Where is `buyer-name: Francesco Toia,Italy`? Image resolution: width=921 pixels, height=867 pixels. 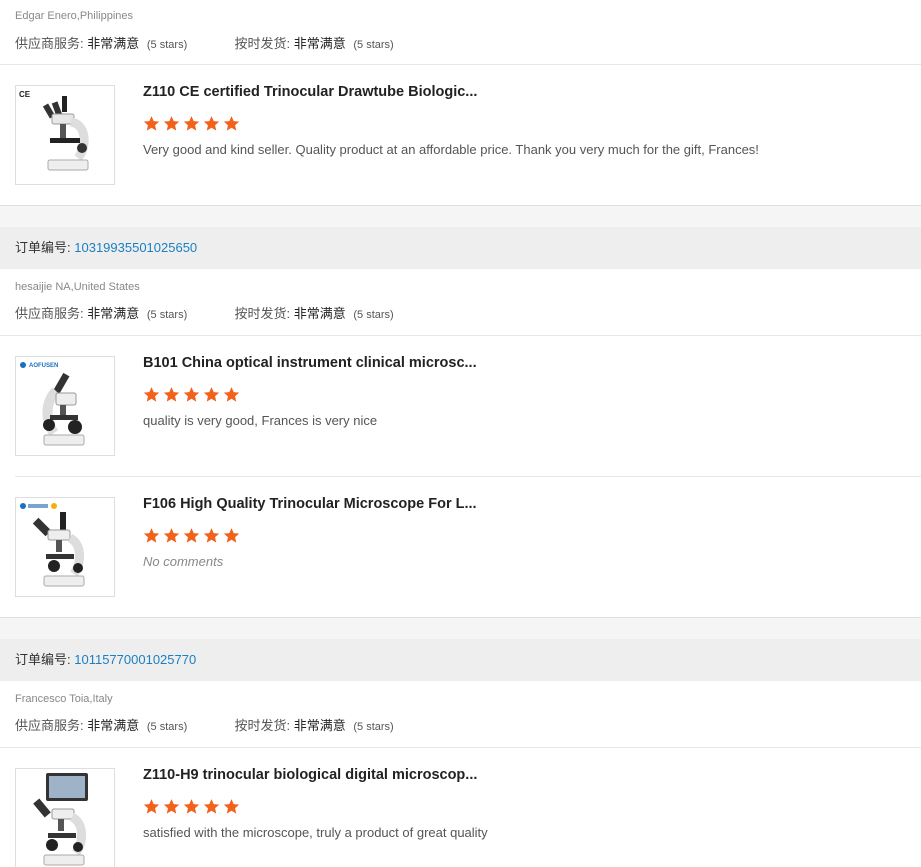 buyer-name: Francesco Toia,Italy is located at coordinates (64, 699).